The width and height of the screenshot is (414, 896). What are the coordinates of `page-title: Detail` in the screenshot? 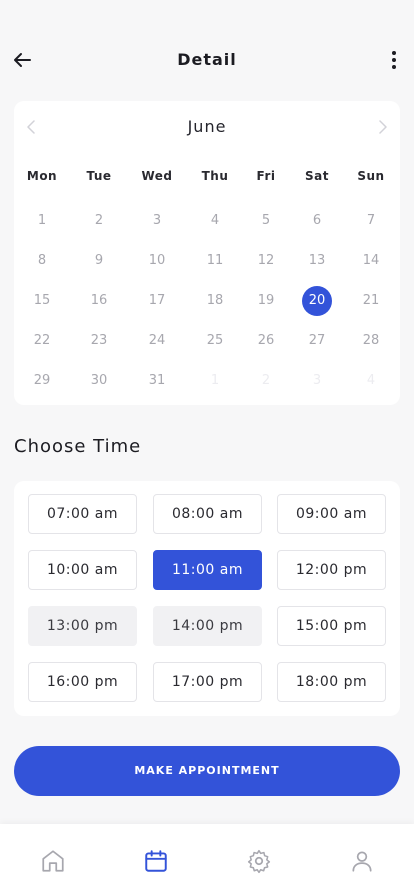 It's located at (207, 59).